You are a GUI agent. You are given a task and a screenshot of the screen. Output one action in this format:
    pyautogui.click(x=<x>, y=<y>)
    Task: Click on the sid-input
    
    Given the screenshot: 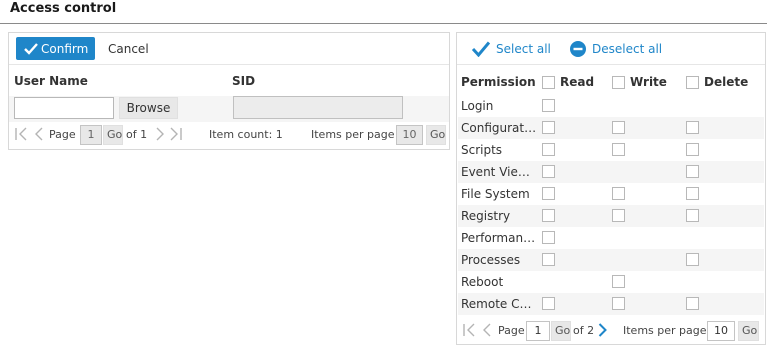 What is the action you would take?
    pyautogui.click(x=318, y=107)
    